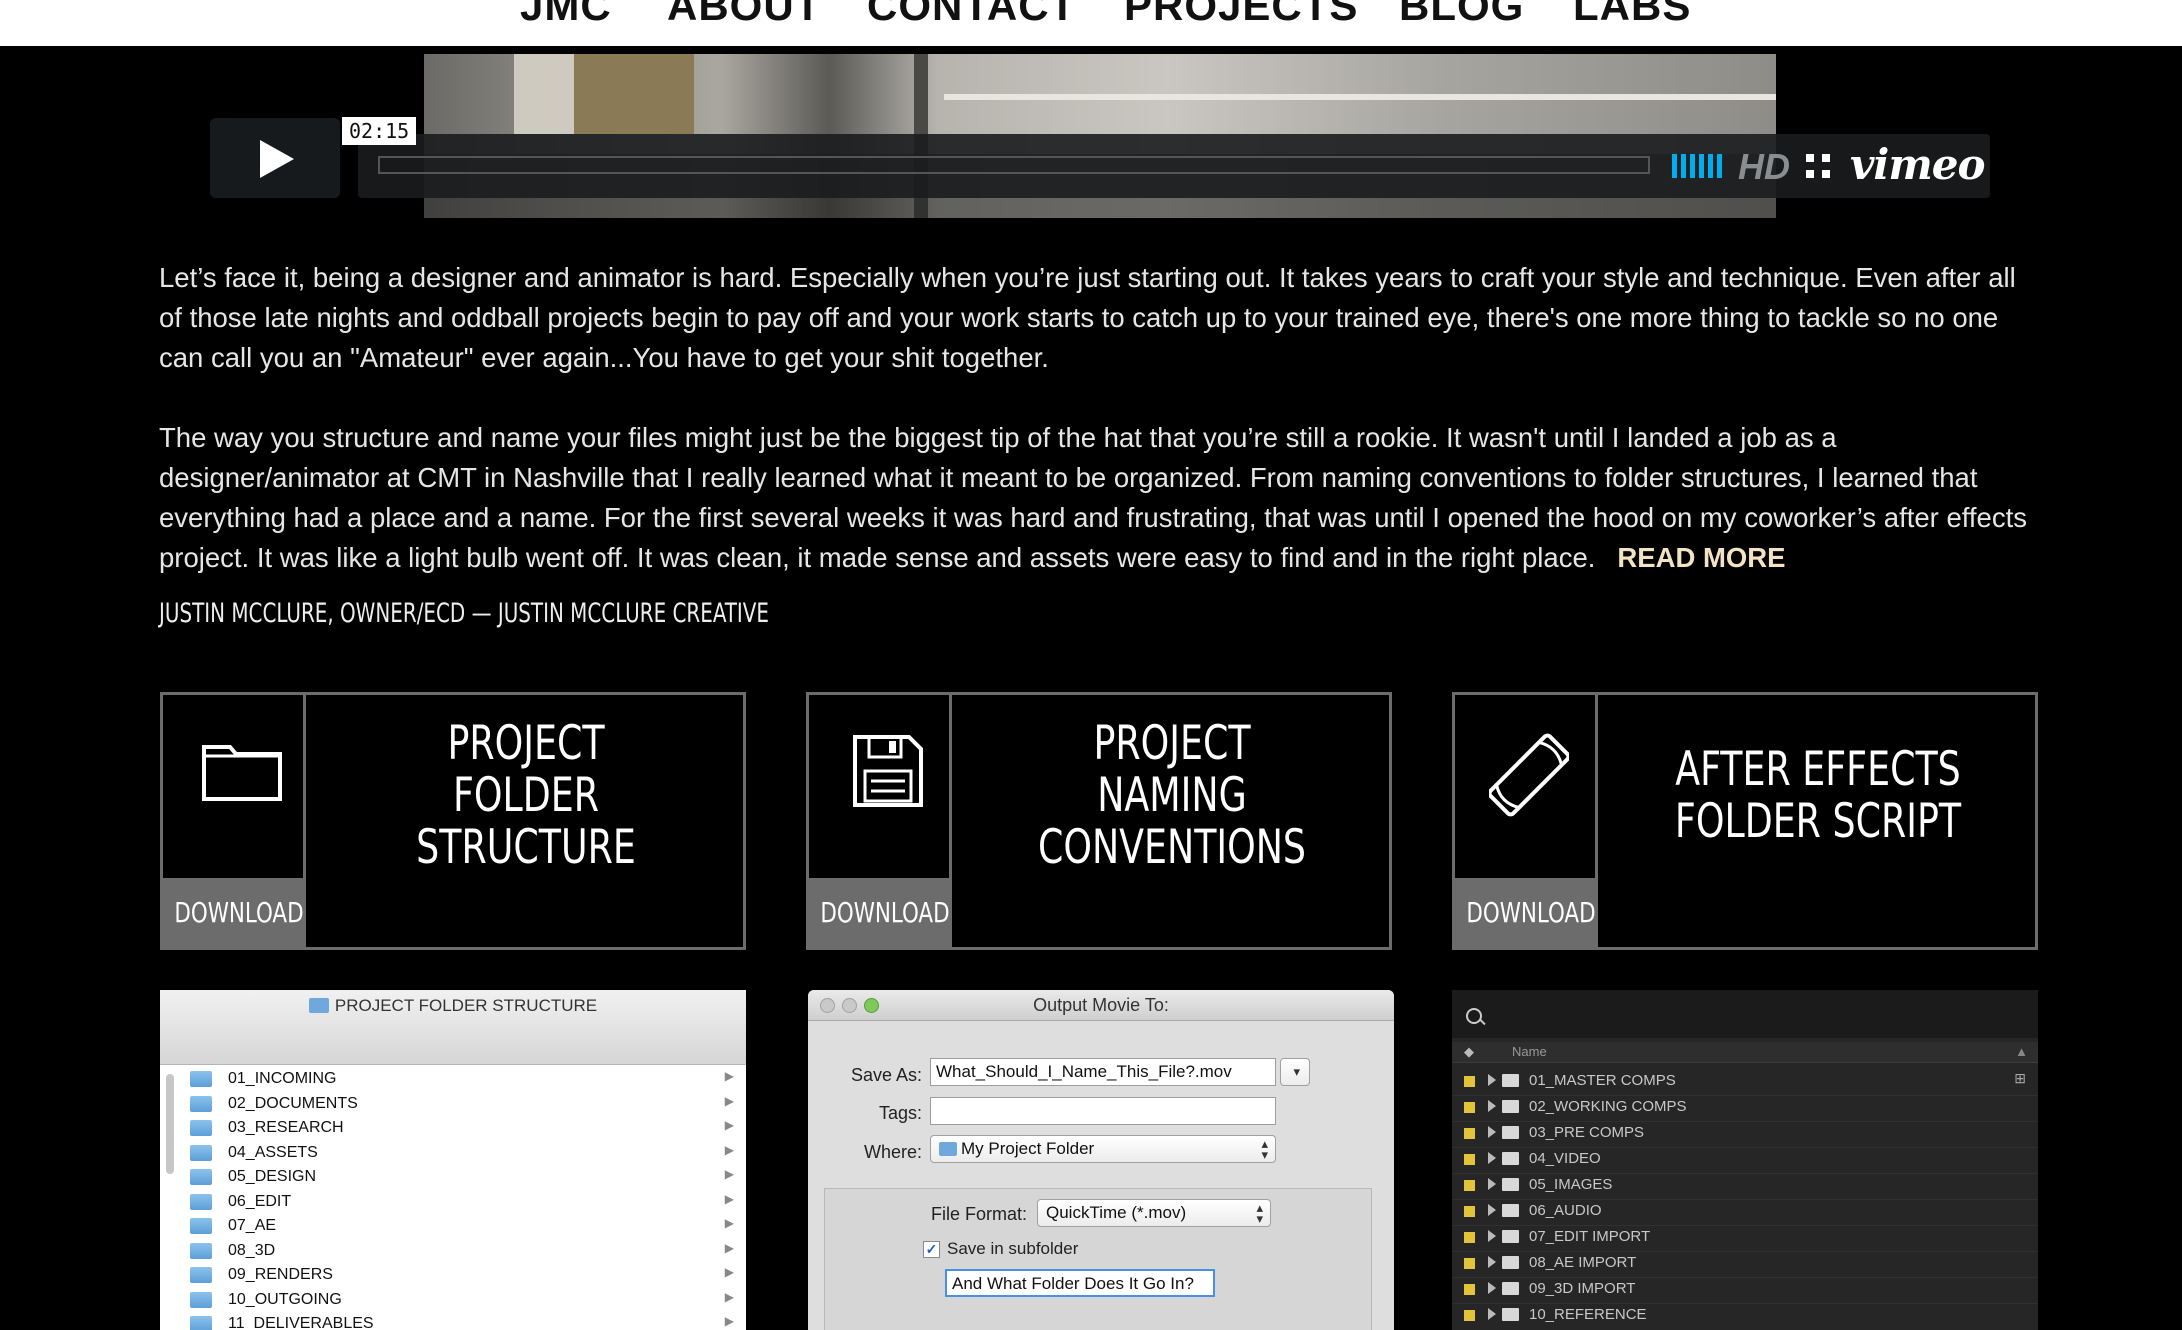  Describe the element at coordinates (1101, 1005) in the screenshot. I see `dialog-titlebar: Output Movie To:` at that location.